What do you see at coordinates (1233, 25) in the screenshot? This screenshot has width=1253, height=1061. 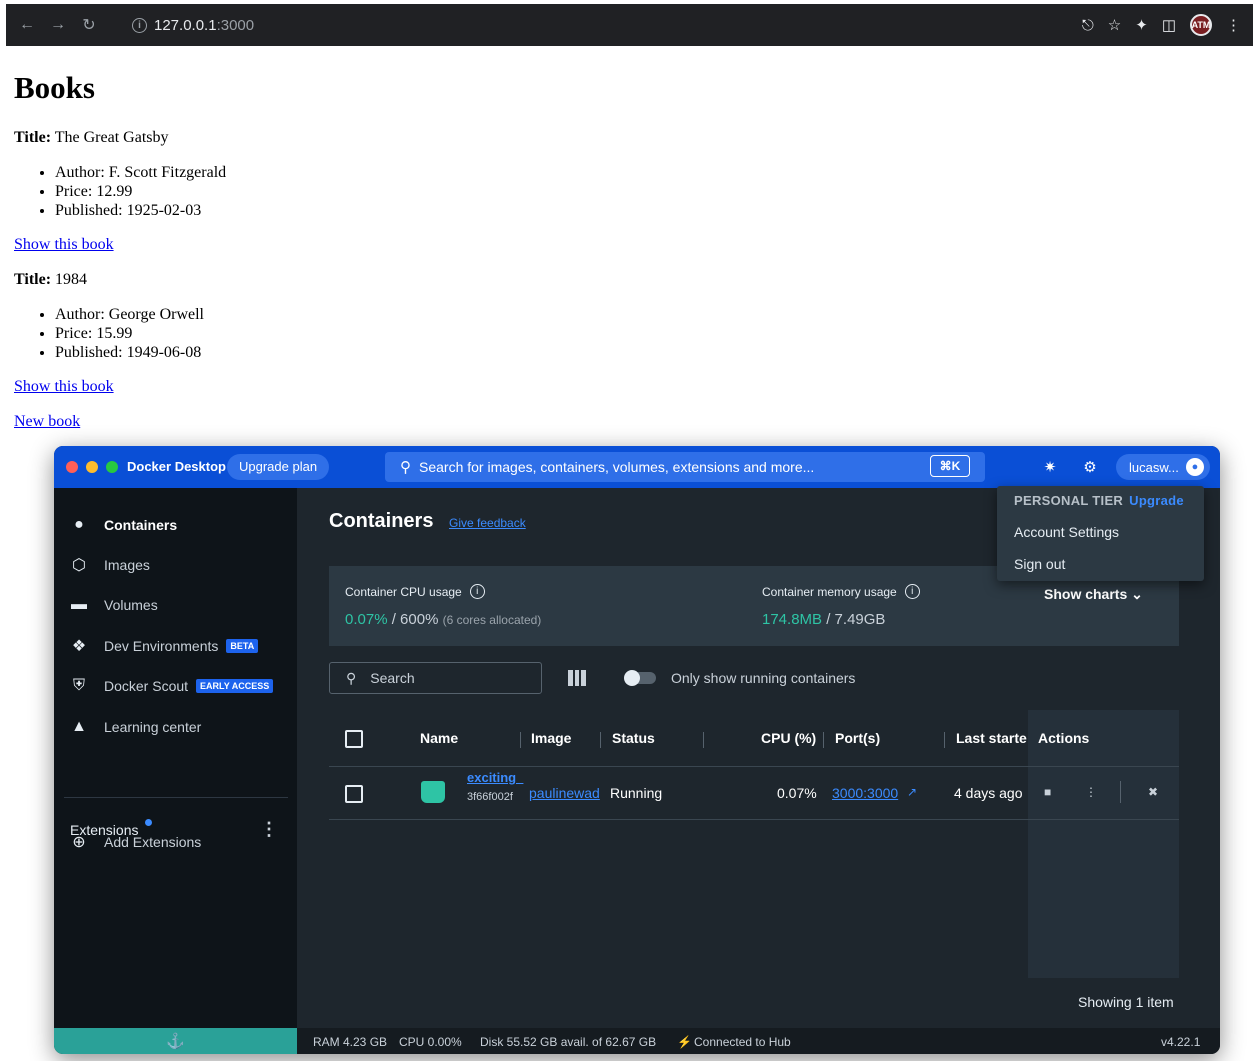 I see `kebab-menu-icon: ⋮` at bounding box center [1233, 25].